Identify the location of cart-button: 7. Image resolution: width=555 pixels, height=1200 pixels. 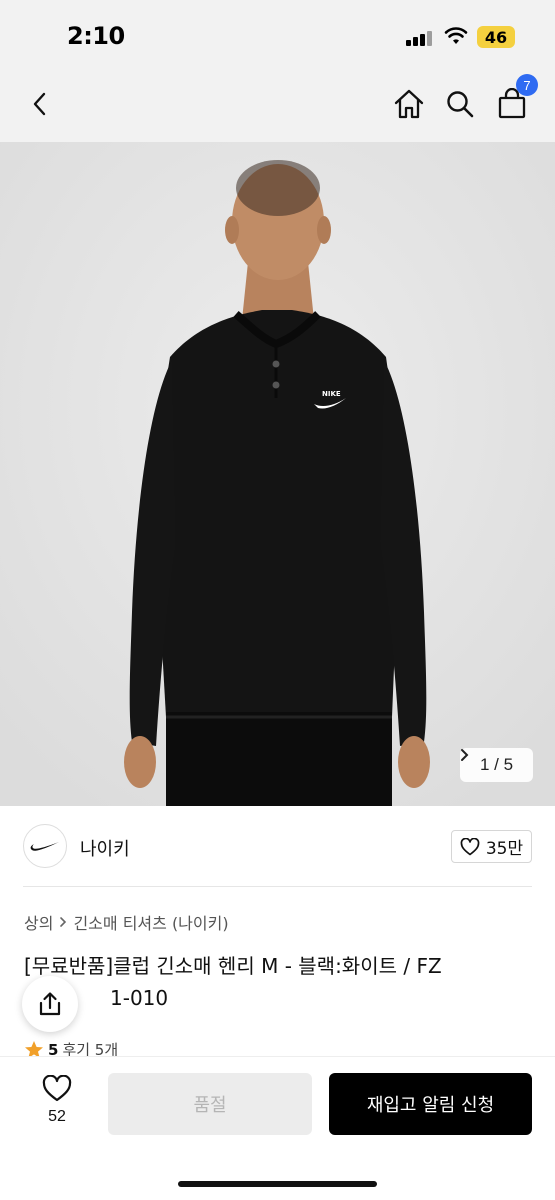
(515, 99).